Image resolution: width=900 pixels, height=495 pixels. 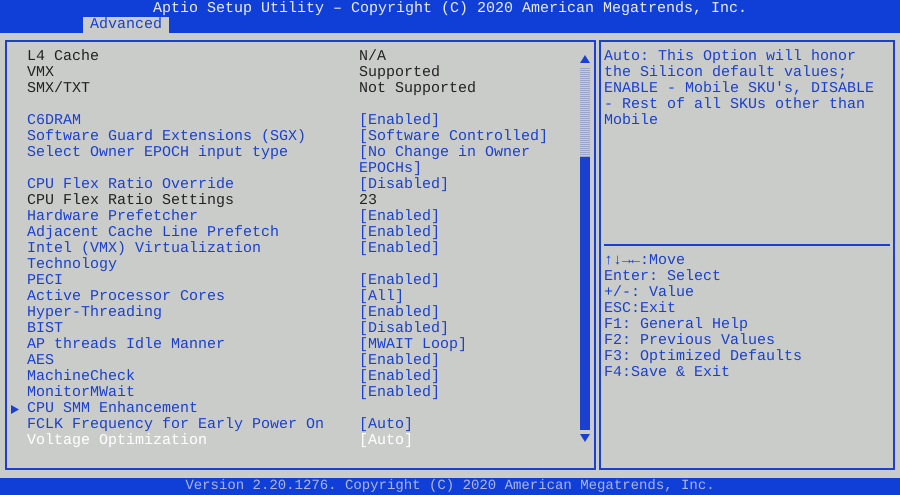 What do you see at coordinates (183, 137) in the screenshot?
I see `setting-label: Software Guard Extensions (SGX)` at bounding box center [183, 137].